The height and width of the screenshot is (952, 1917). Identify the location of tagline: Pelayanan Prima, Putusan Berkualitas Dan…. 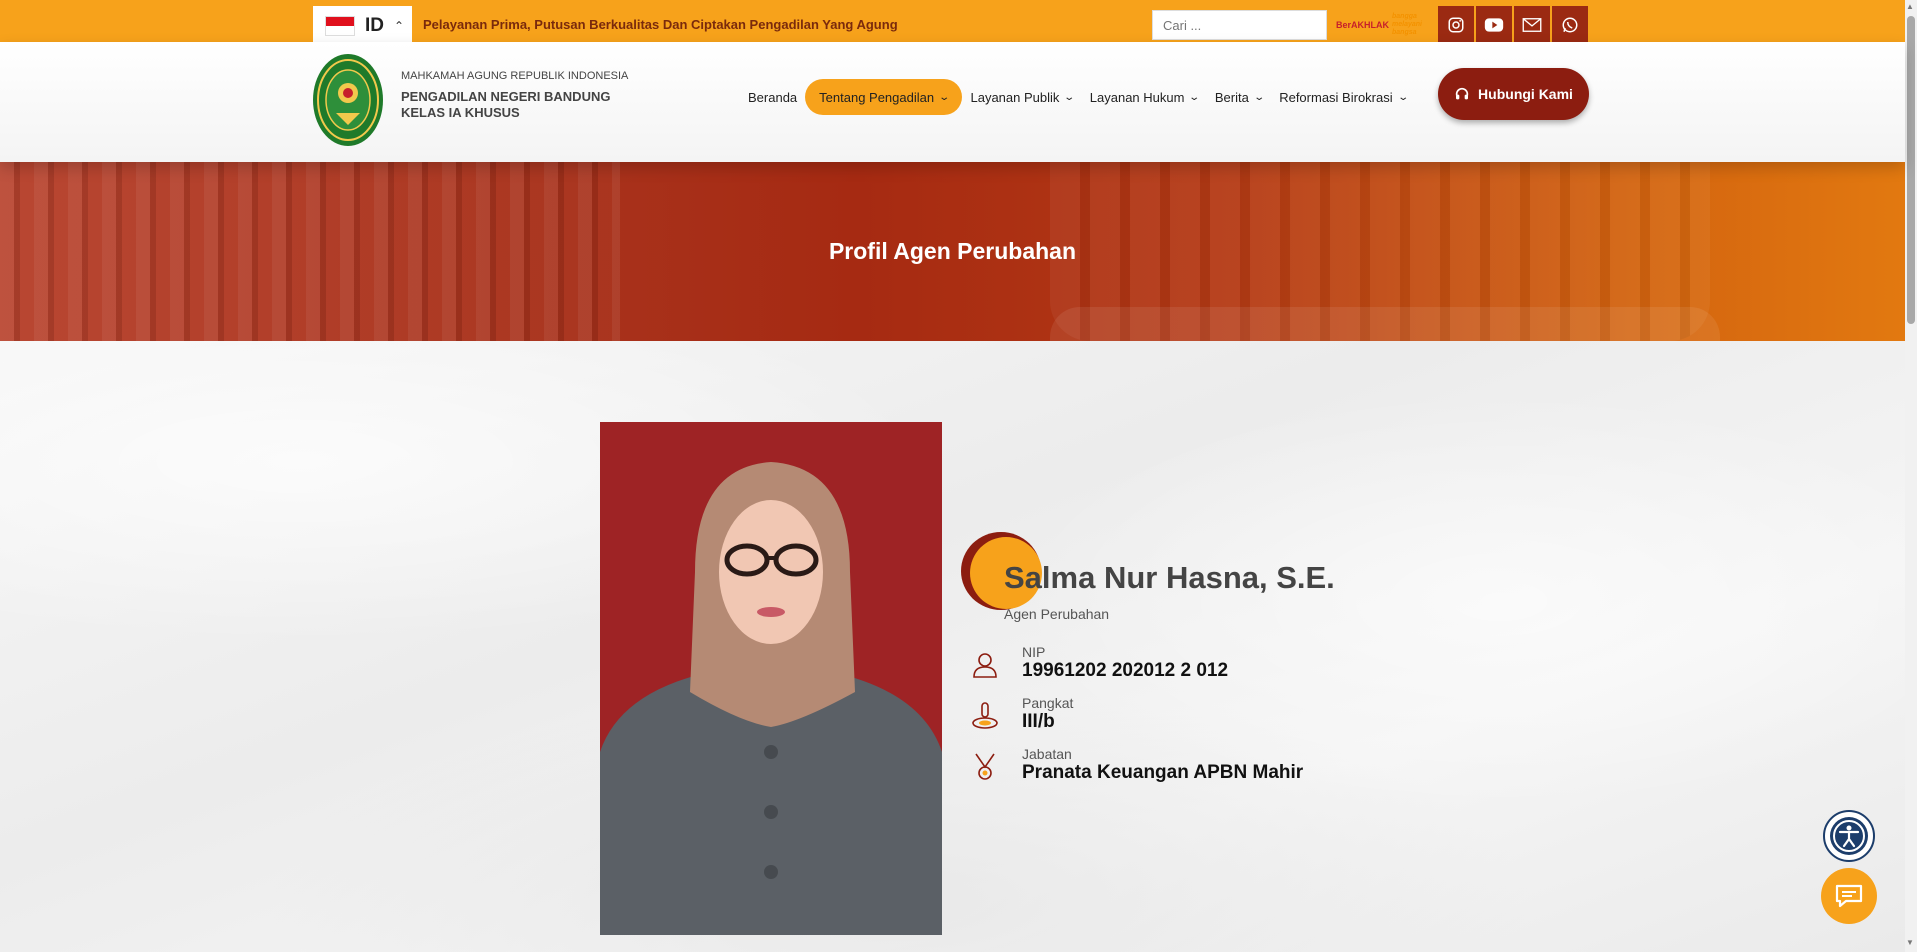
(660, 24).